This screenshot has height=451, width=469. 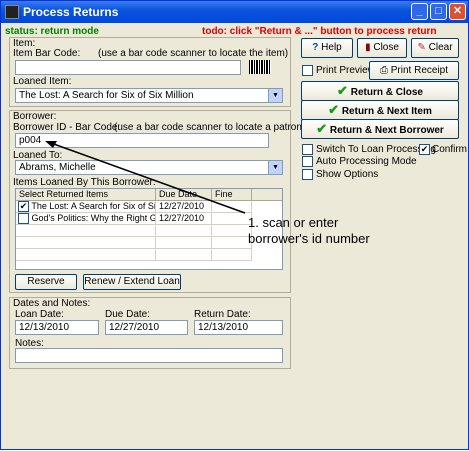 What do you see at coordinates (293, 222) in the screenshot?
I see `annotation-line-1: 1. scan or enter` at bounding box center [293, 222].